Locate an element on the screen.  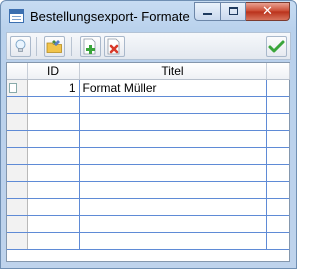
column-header-titel: Titel is located at coordinates (173, 71).